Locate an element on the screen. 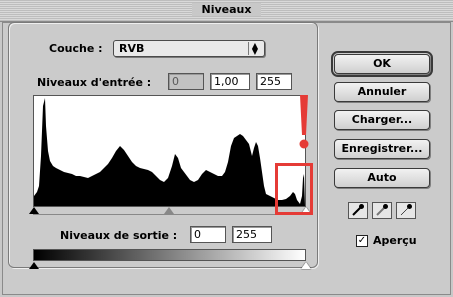 This screenshot has height=297, width=453. input-black-field: 0 is located at coordinates (186, 81).